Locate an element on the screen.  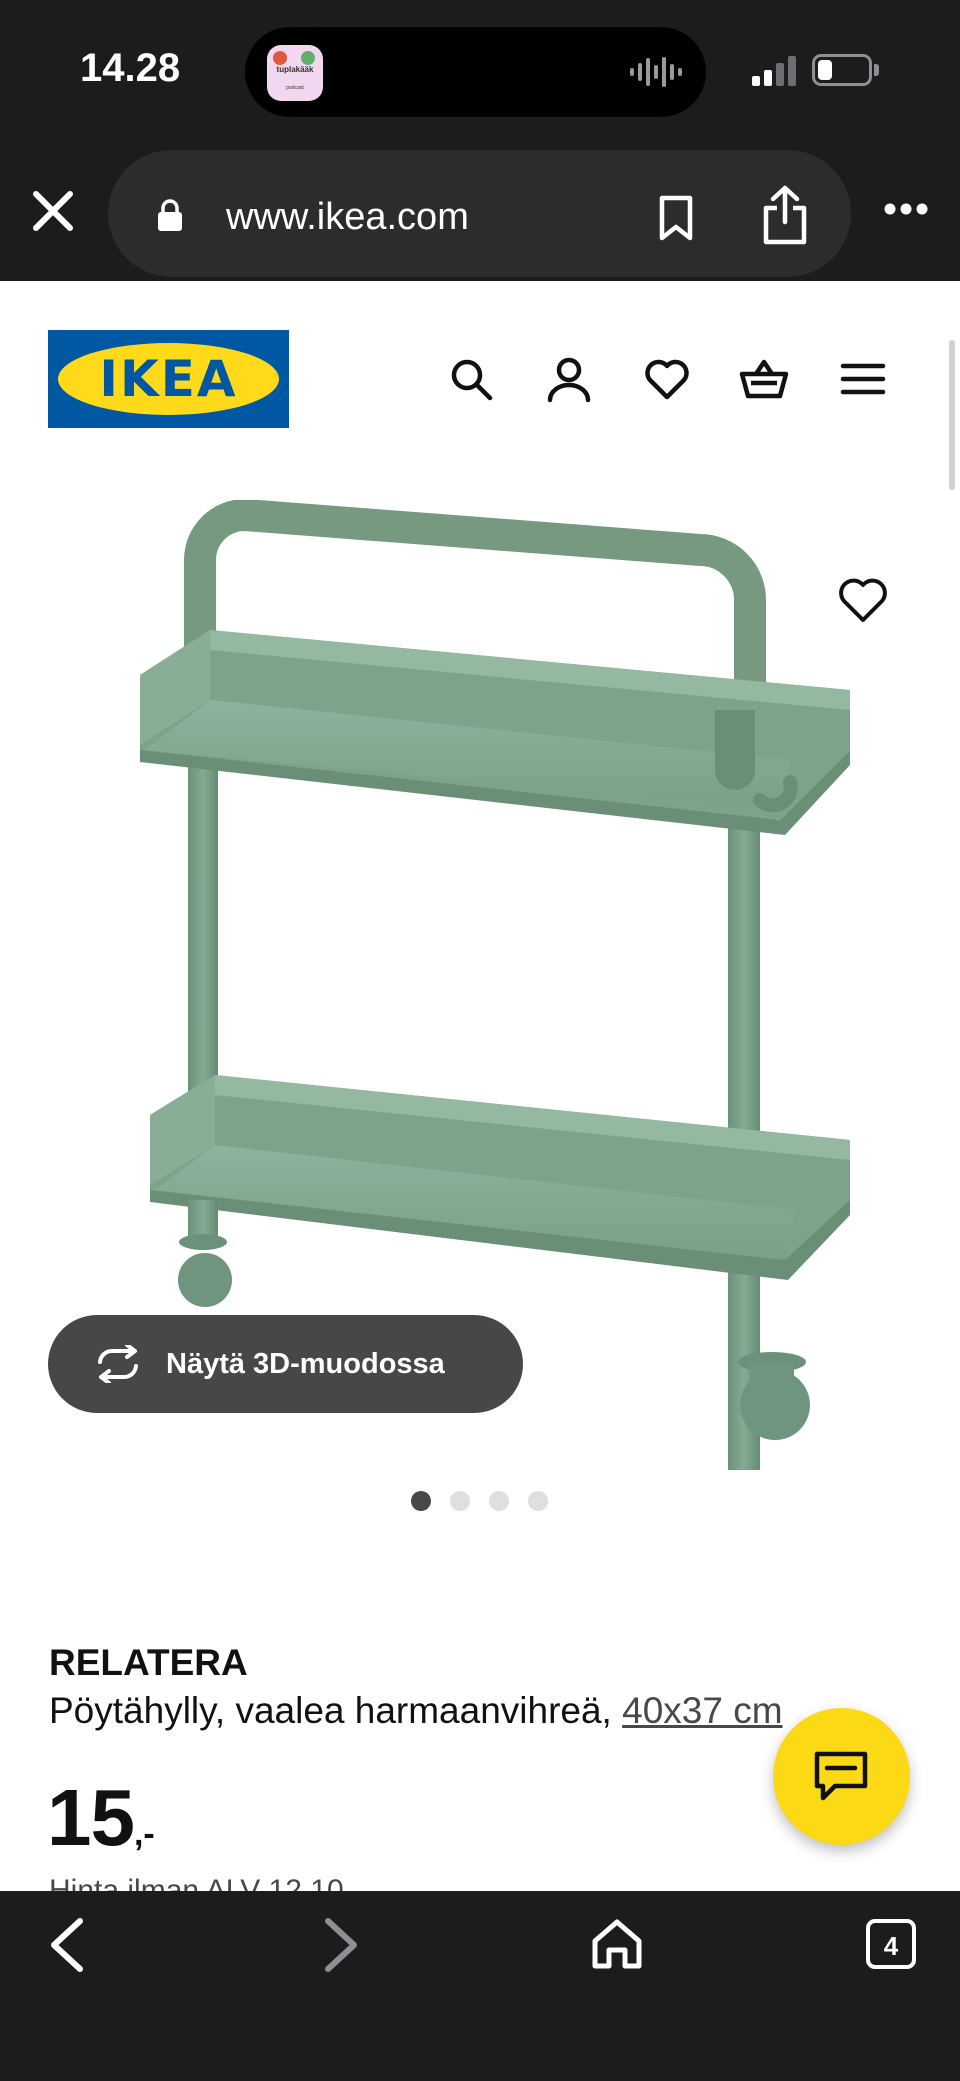
product-description-text: Pöytähylly, vaalea harmaanvihreä, is located at coordinates (336, 1710).